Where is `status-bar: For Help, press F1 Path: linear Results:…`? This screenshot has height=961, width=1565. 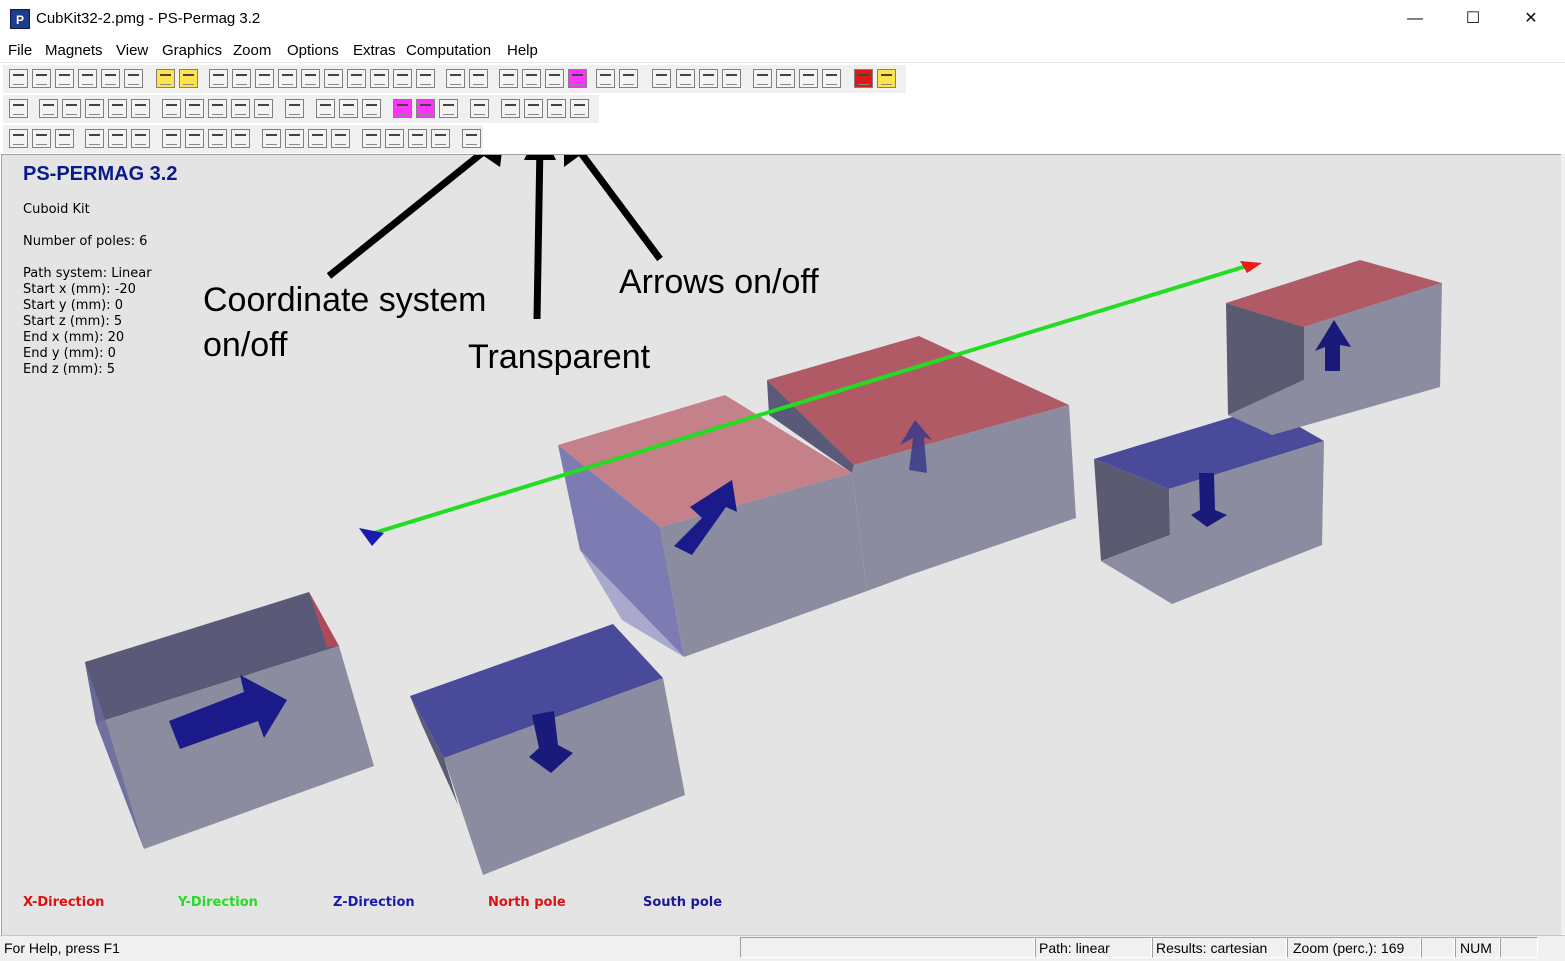
status-bar: For Help, press F1 Path: linear Results:… is located at coordinates (782, 948).